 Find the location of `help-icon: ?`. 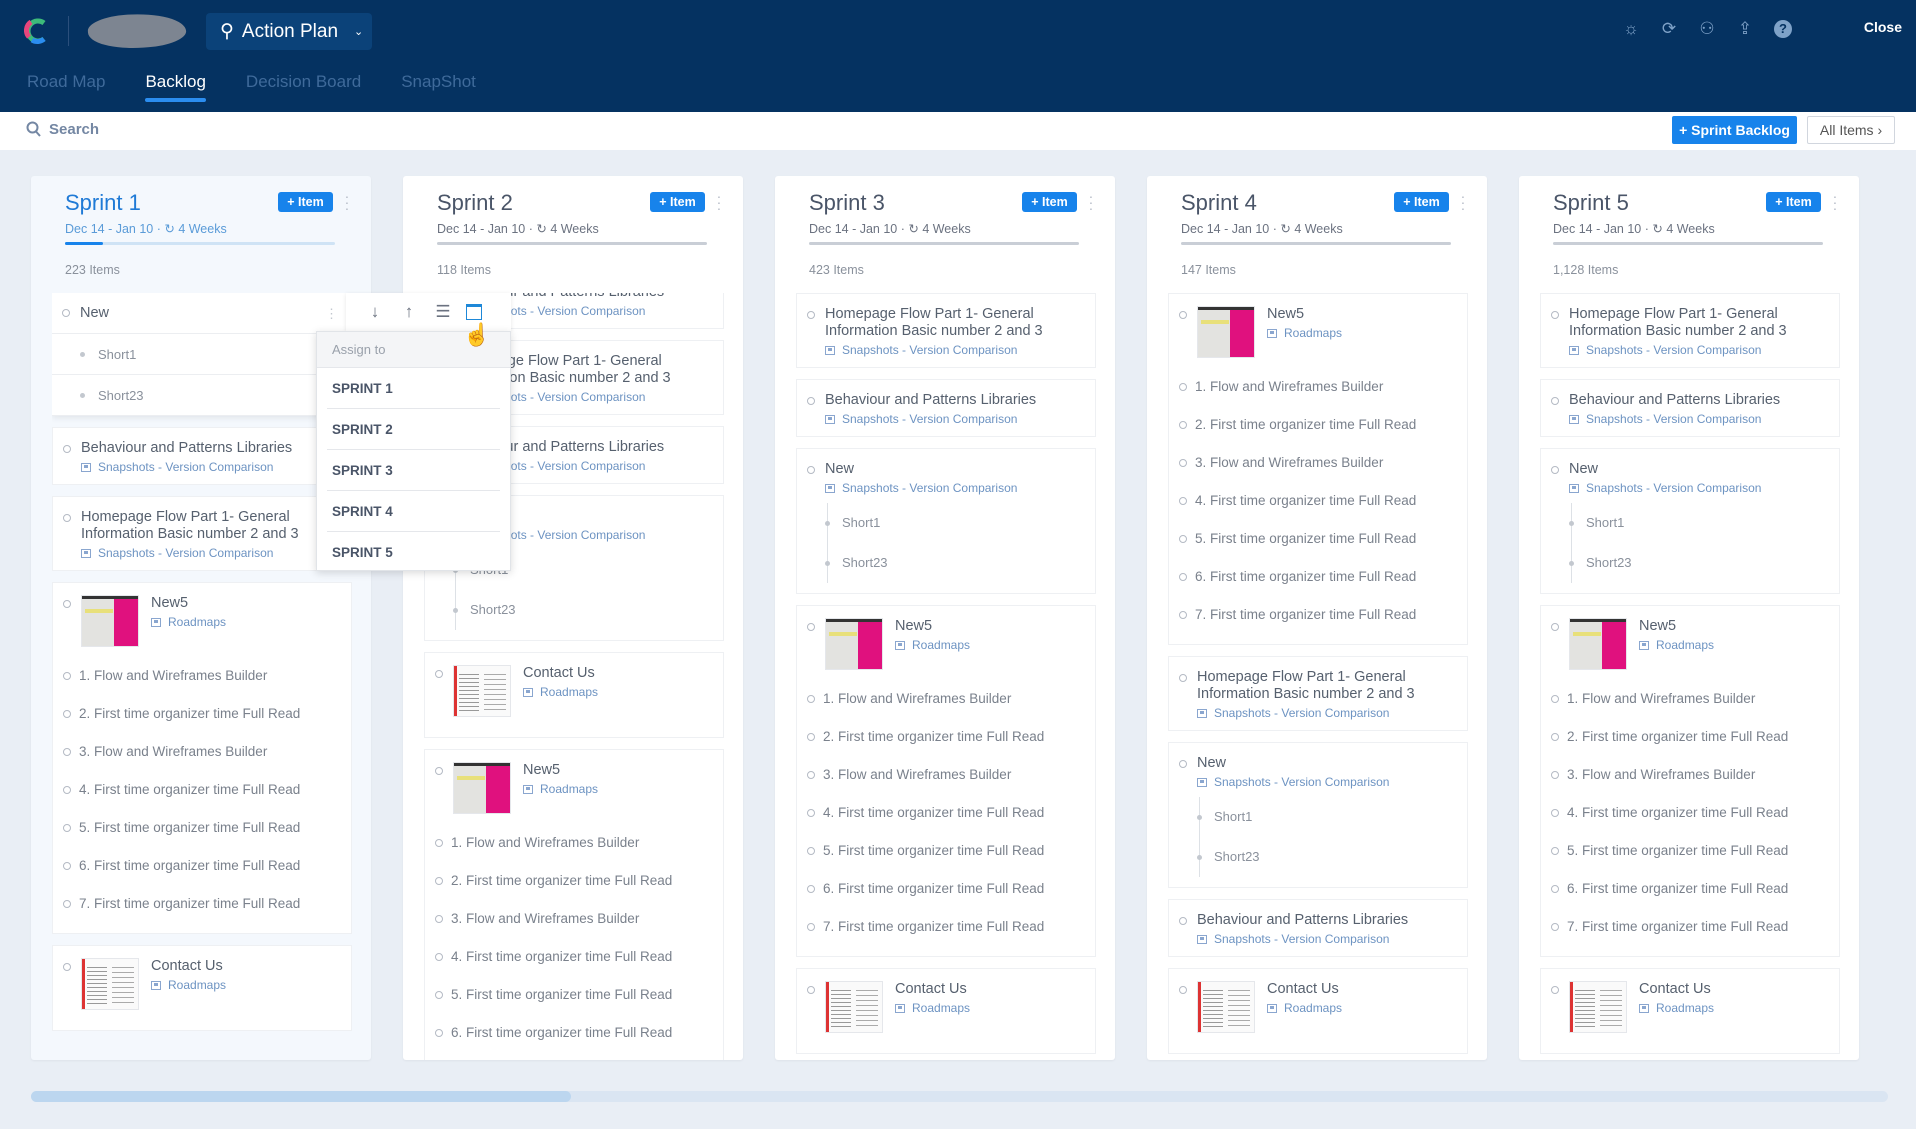

help-icon: ? is located at coordinates (1783, 29).